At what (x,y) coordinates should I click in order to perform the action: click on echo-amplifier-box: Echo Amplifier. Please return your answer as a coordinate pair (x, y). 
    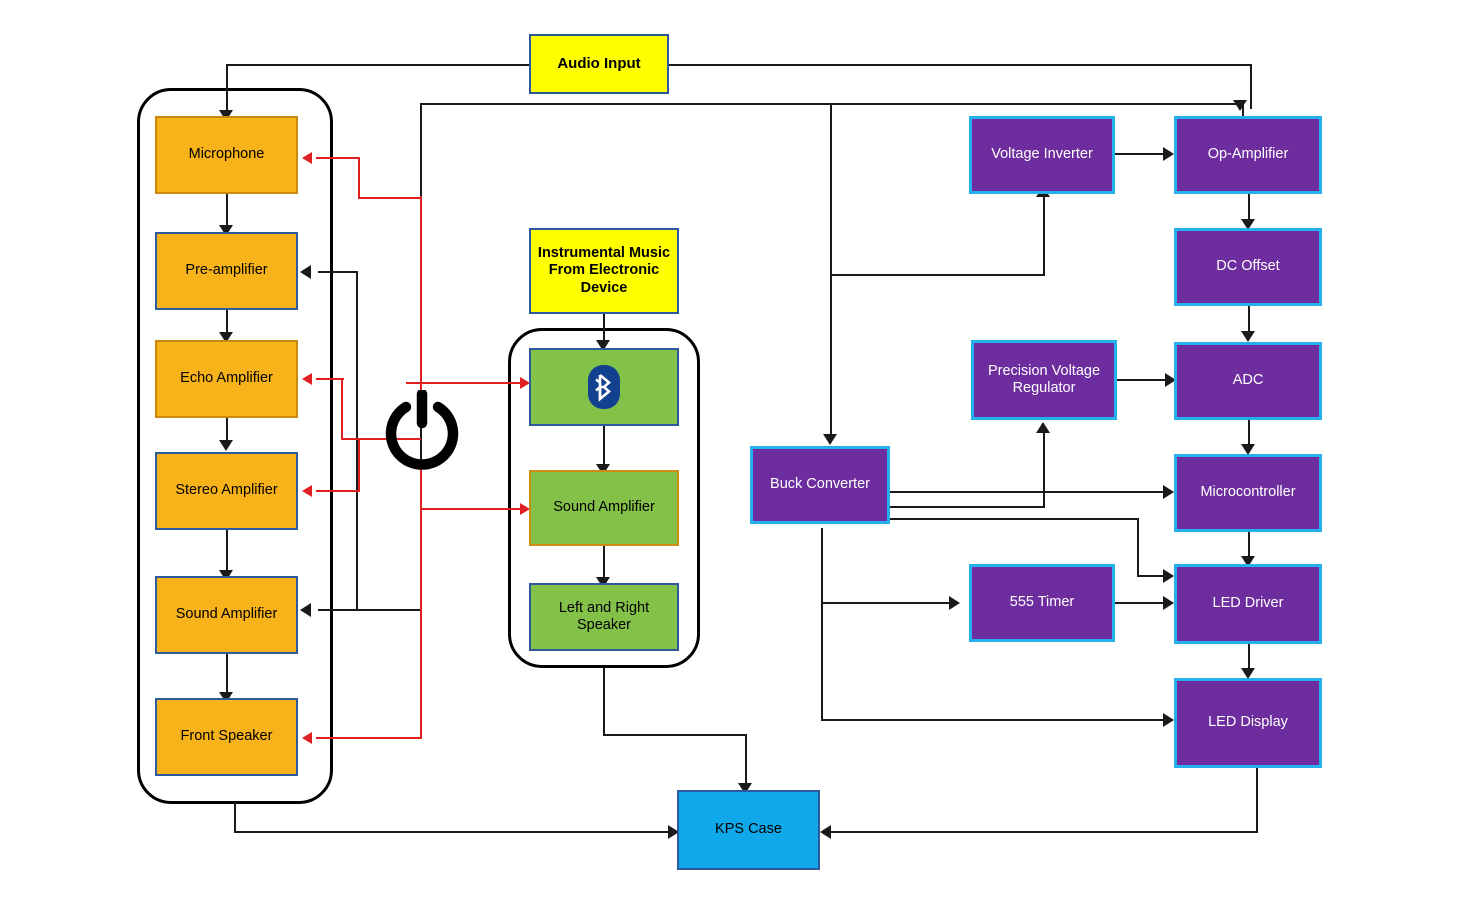
    Looking at the image, I should click on (226, 379).